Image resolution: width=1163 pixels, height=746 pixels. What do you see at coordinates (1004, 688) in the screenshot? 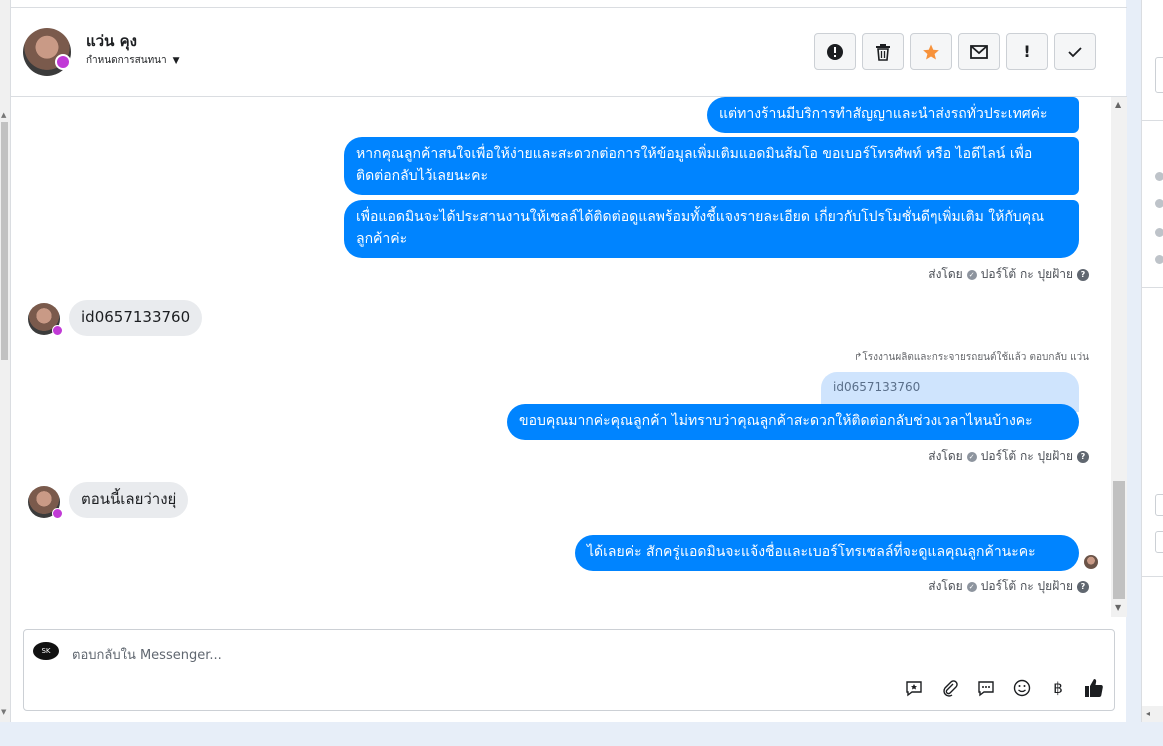
I see `composer-tools: ฿` at bounding box center [1004, 688].